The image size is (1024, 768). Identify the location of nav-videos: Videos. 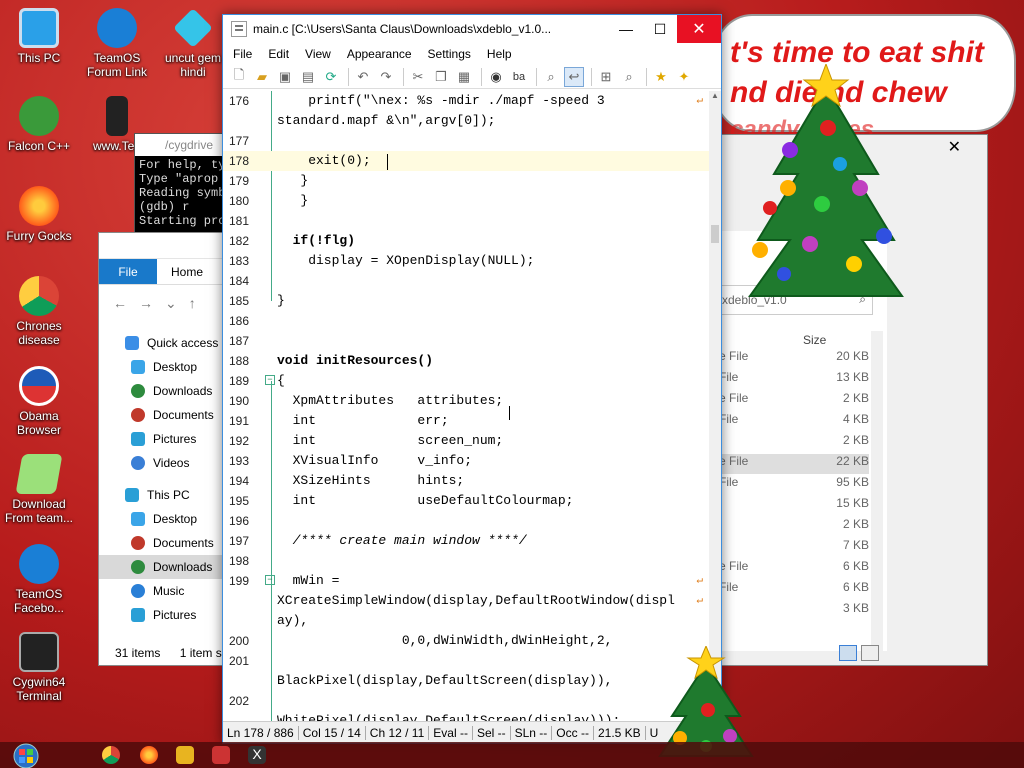
(163, 463).